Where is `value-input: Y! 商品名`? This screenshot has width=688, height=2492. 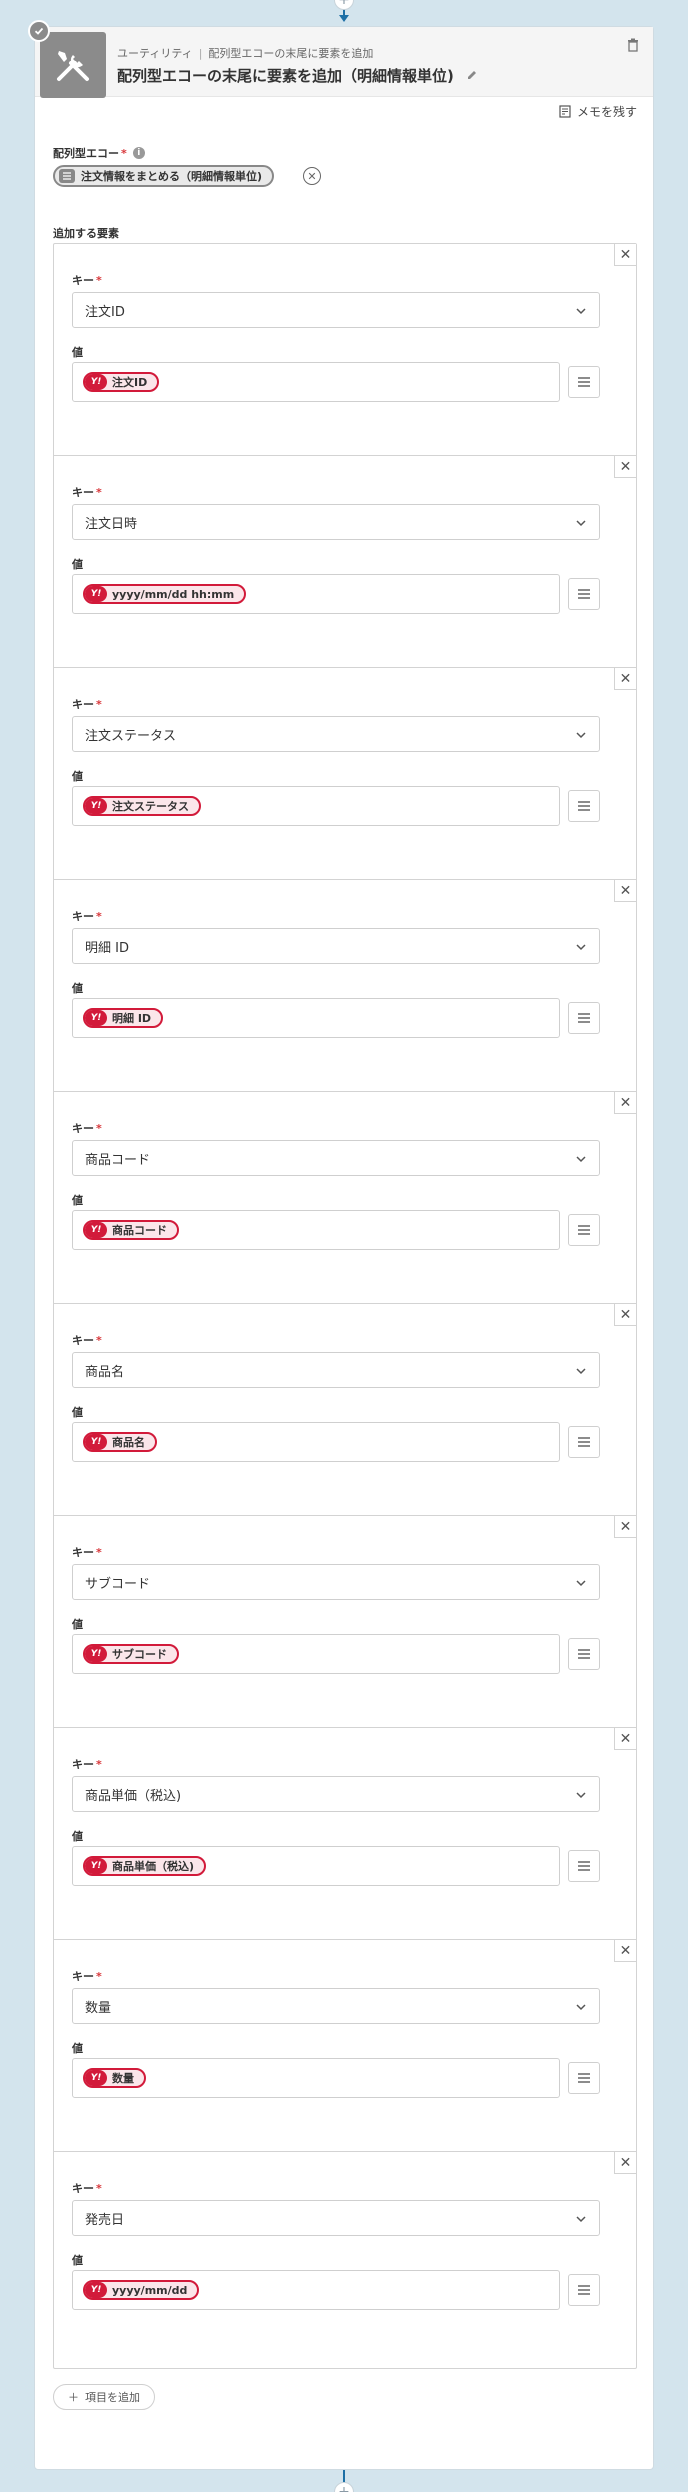 value-input: Y! 商品名 is located at coordinates (316, 1442).